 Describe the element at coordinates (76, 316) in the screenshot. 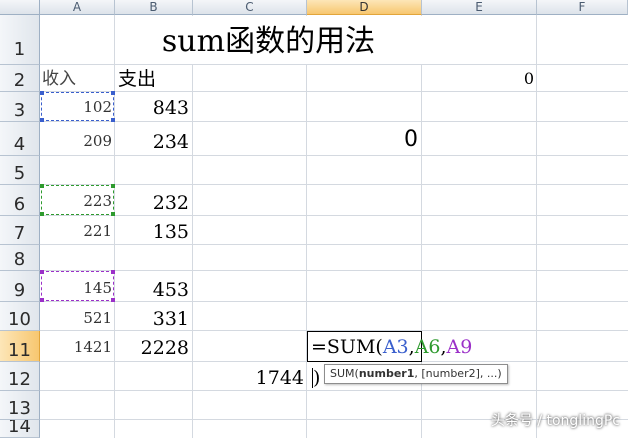

I see `cell-a10: 521` at that location.